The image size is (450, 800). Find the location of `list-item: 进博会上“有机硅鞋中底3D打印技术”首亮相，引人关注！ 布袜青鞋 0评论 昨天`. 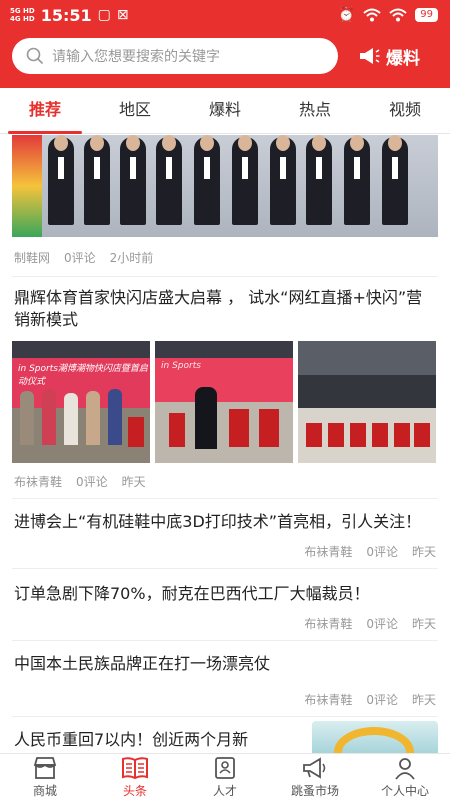

list-item: 进博会上“有机硅鞋中底3D打印技术”首亮相，引人关注！ 布袜青鞋 0评论 昨天 is located at coordinates (225, 534).